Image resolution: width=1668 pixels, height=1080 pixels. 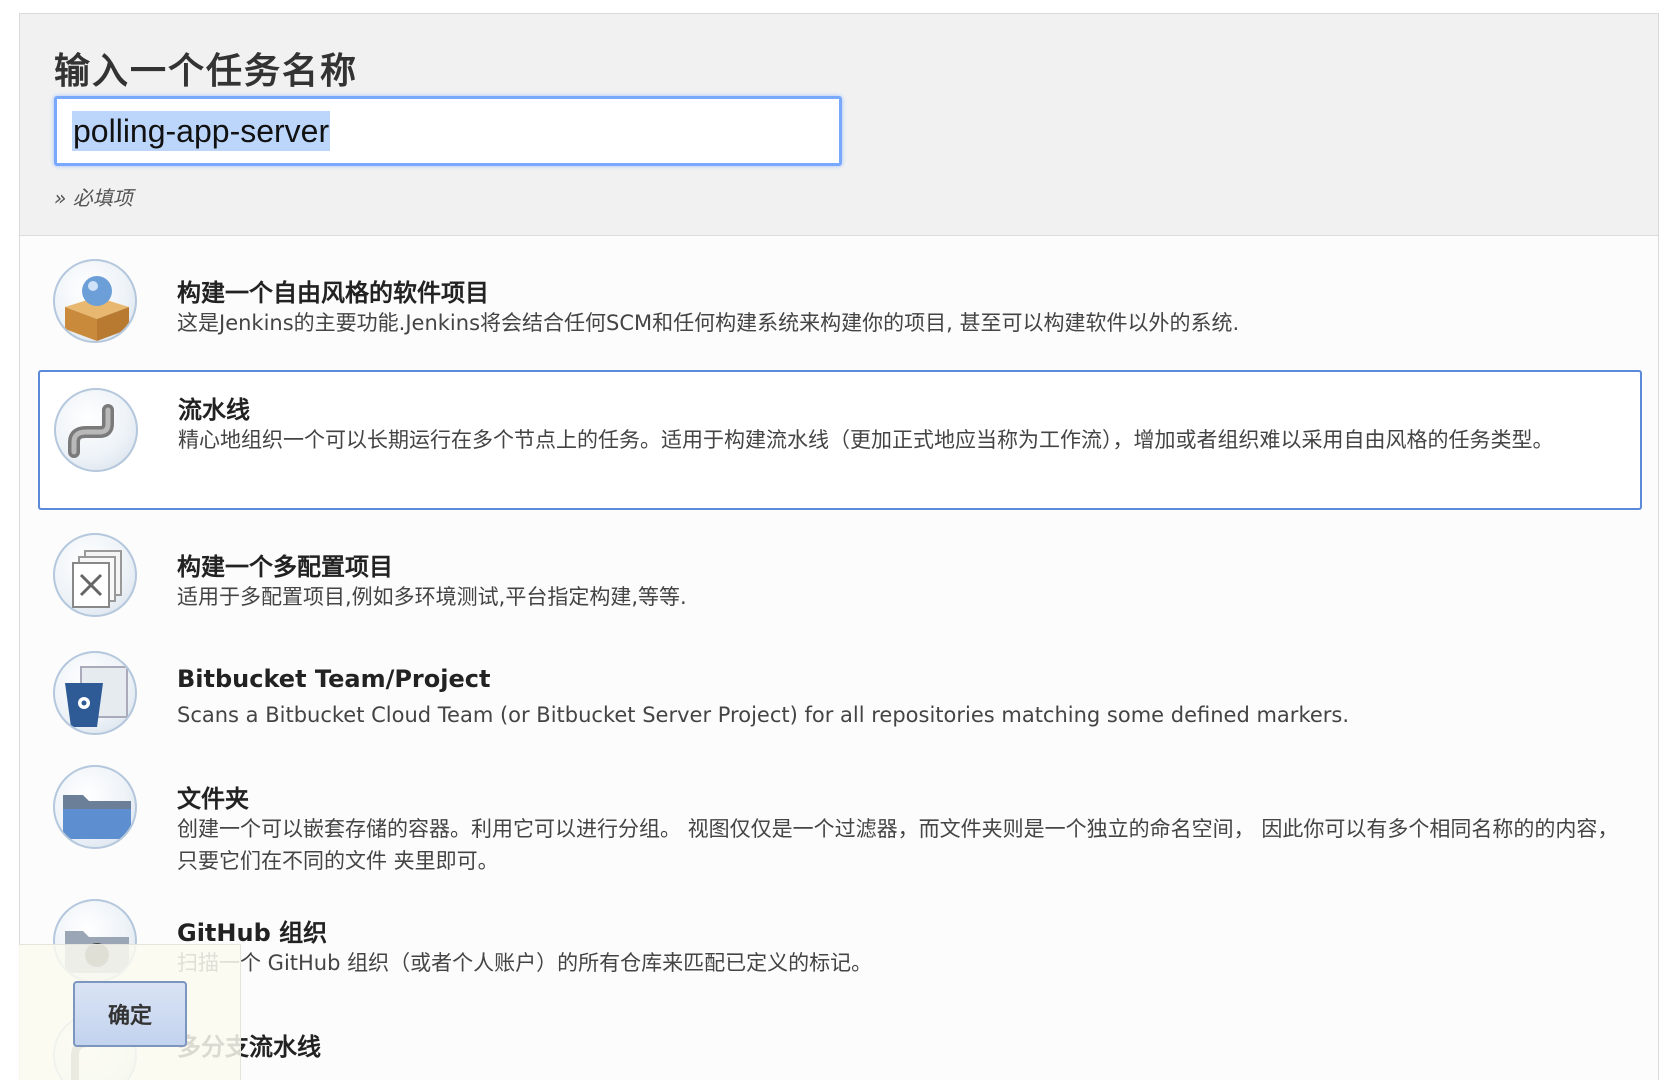 I want to click on ok-button: 确定, so click(x=130, y=1014).